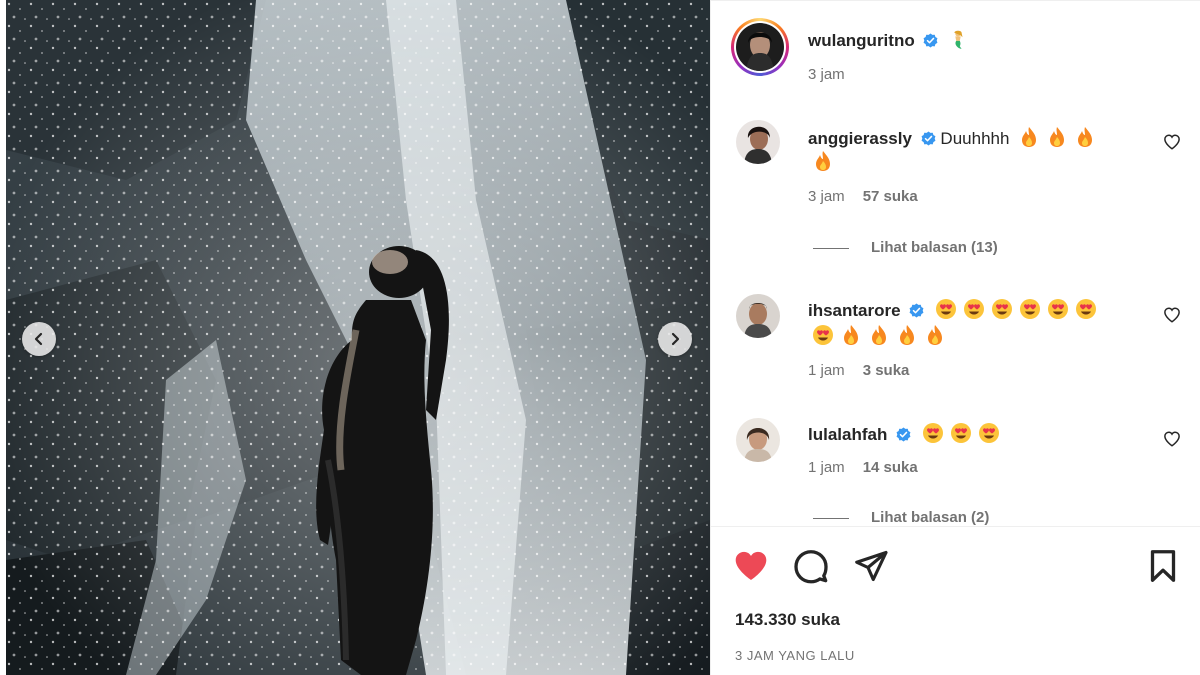  I want to click on bookmark-icon, so click(1163, 566).